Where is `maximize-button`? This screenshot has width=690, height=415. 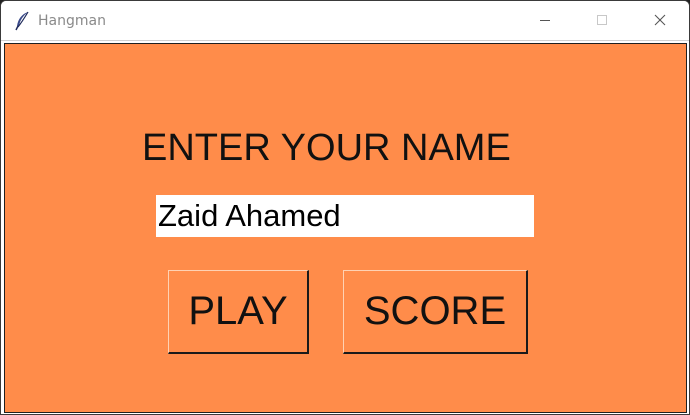
maximize-button is located at coordinates (602, 21).